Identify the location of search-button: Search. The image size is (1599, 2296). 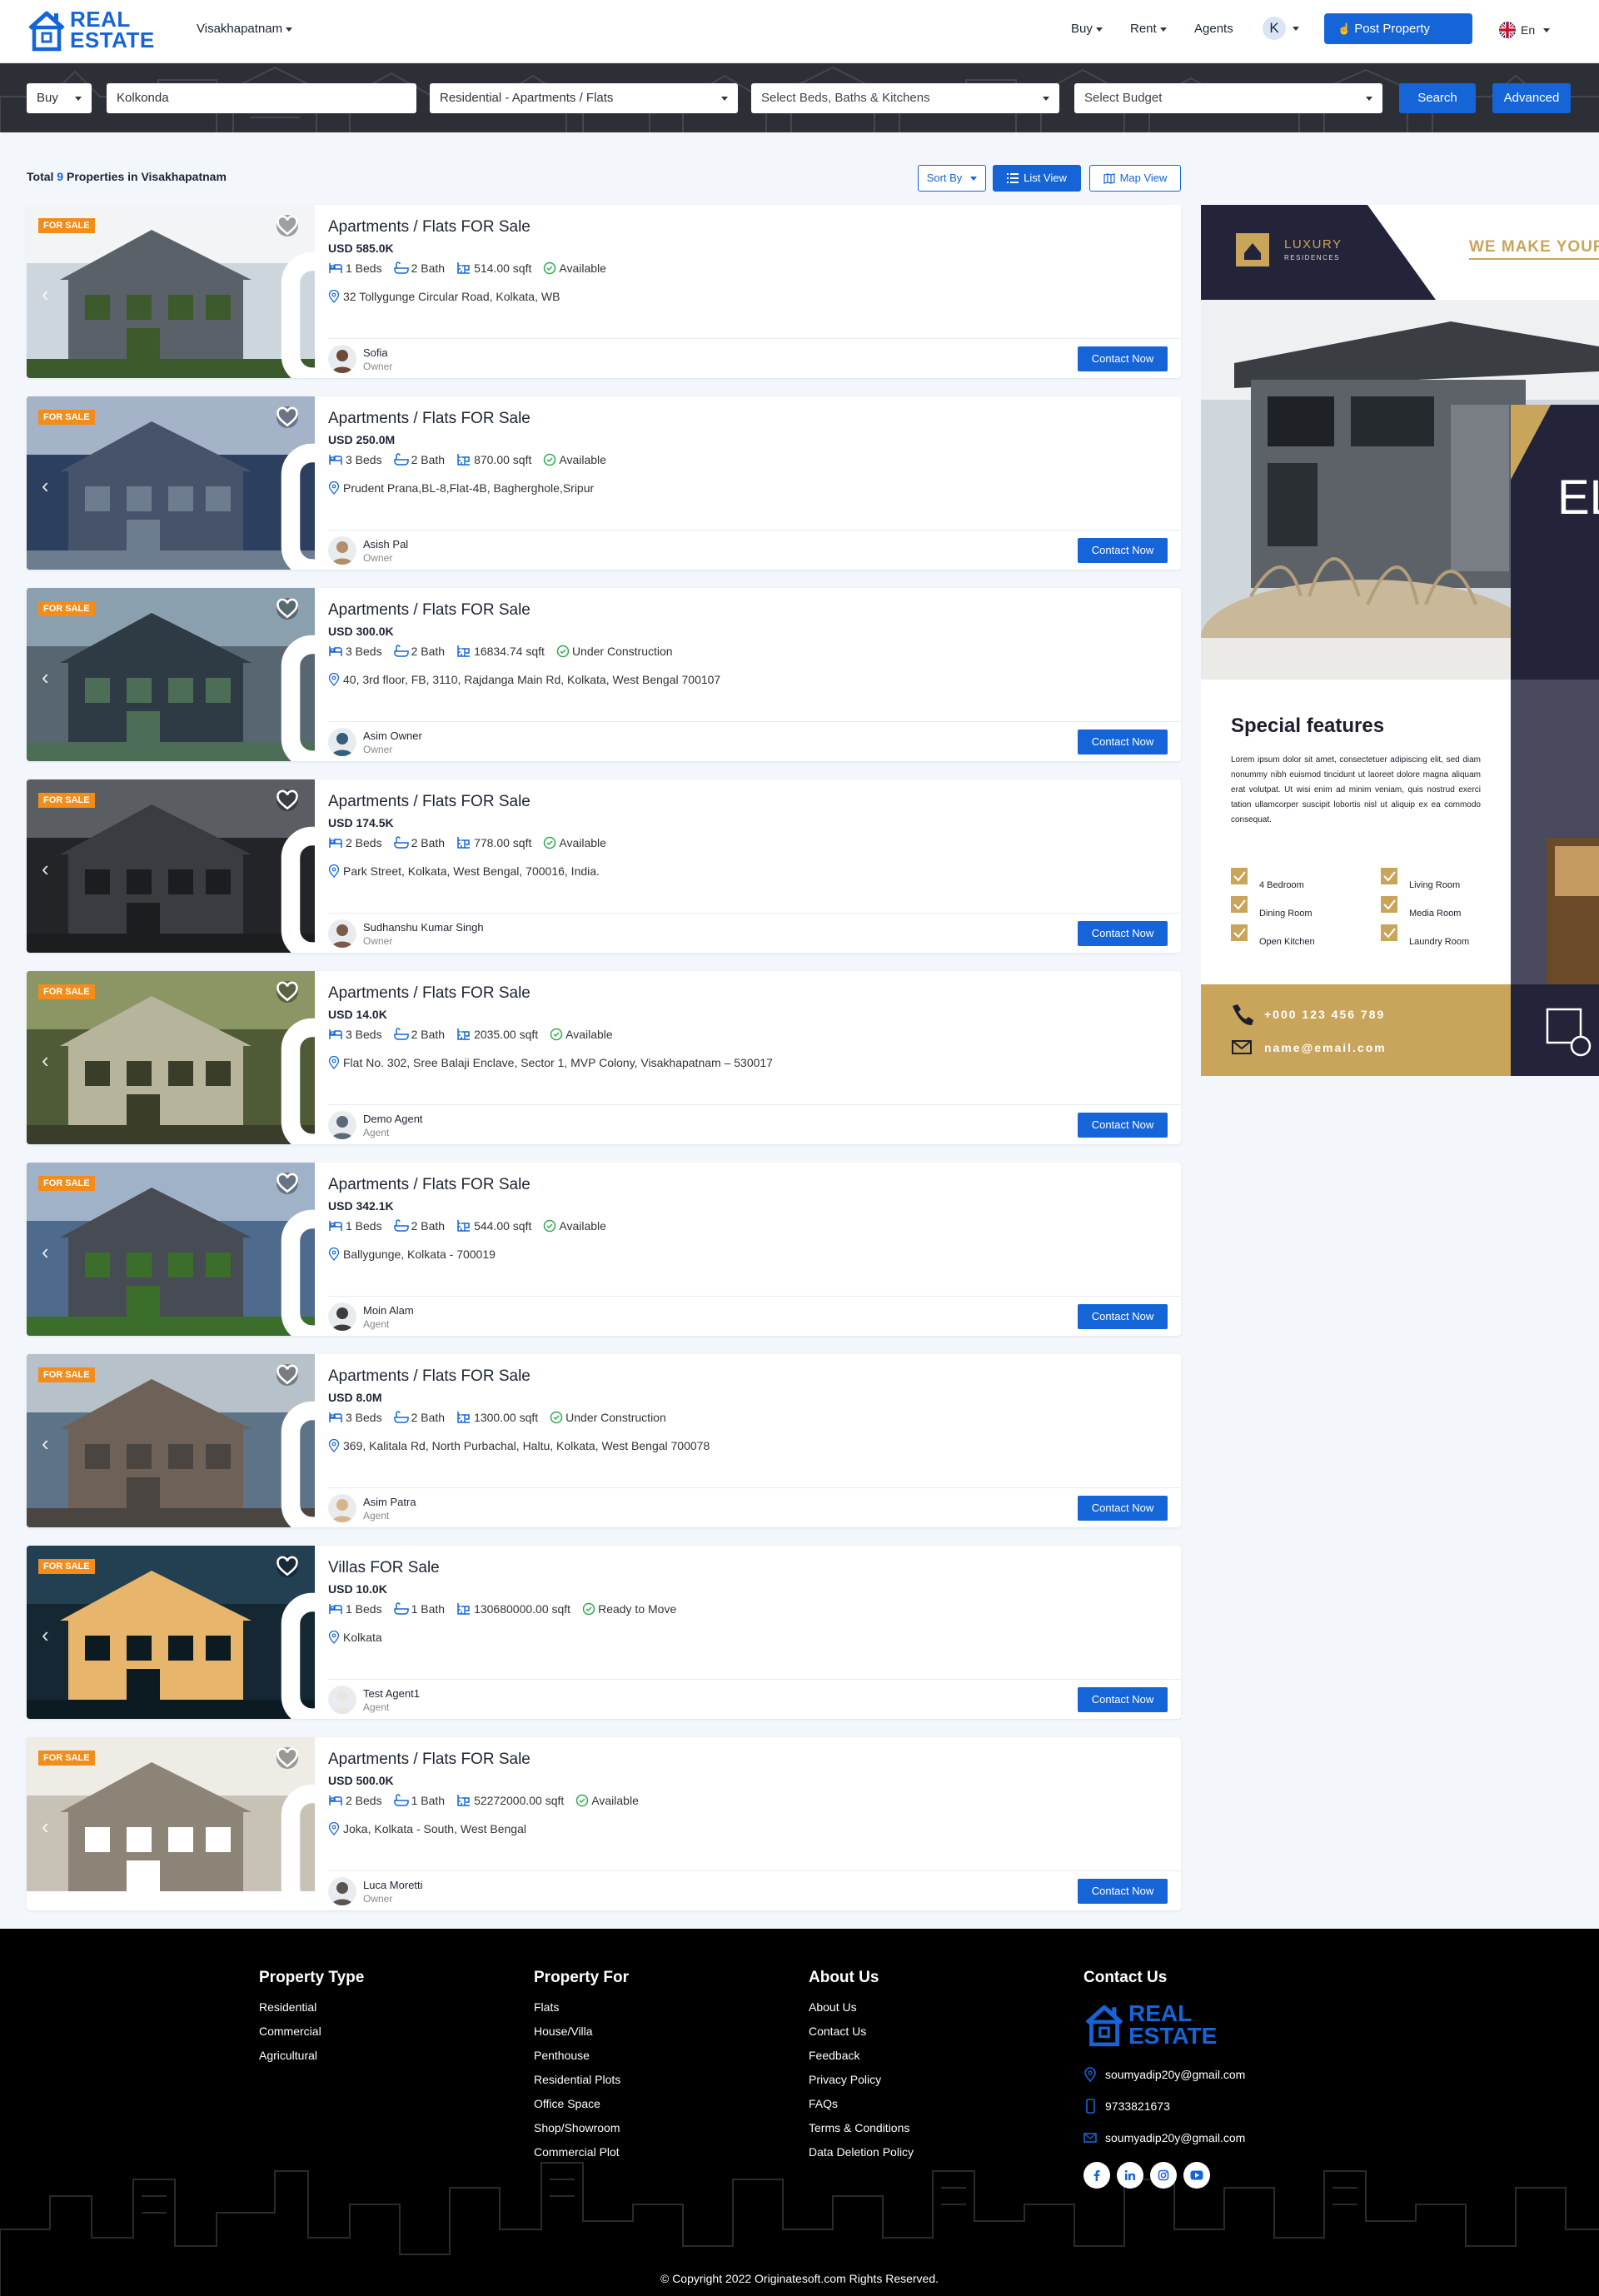
(1437, 98).